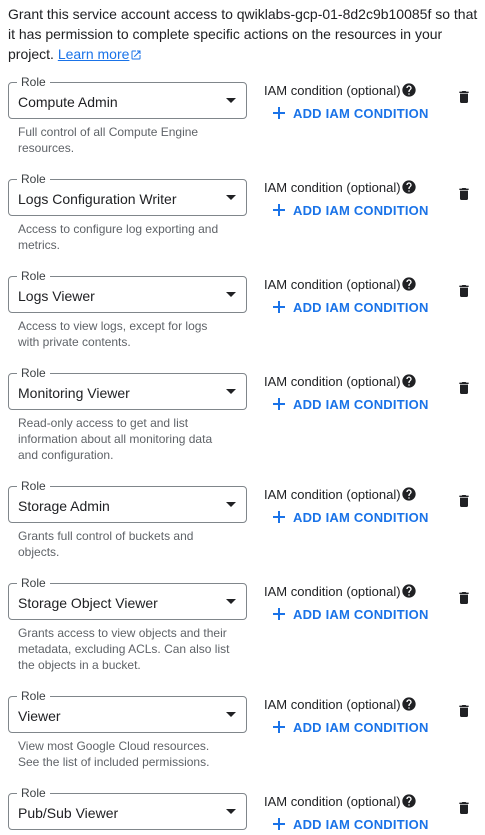  What do you see at coordinates (74, 393) in the screenshot?
I see `role-value: Monitoring Viewer` at bounding box center [74, 393].